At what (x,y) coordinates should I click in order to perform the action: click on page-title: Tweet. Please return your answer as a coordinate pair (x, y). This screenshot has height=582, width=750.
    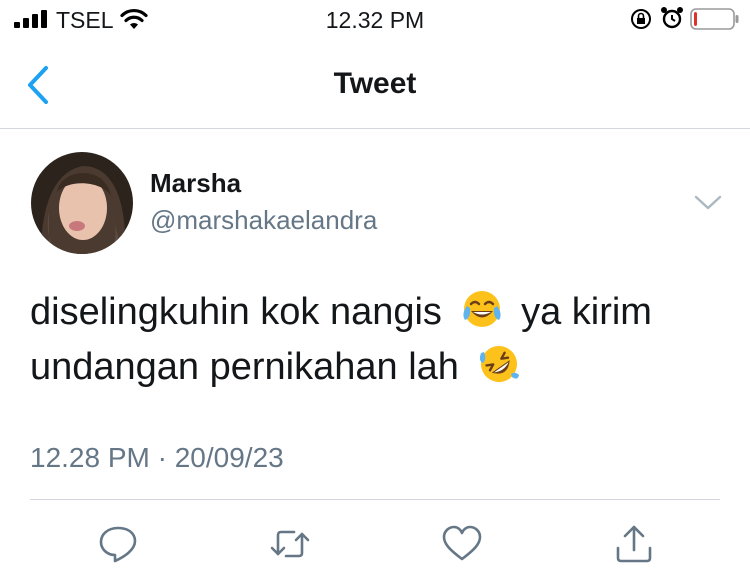
    Looking at the image, I should click on (375, 83).